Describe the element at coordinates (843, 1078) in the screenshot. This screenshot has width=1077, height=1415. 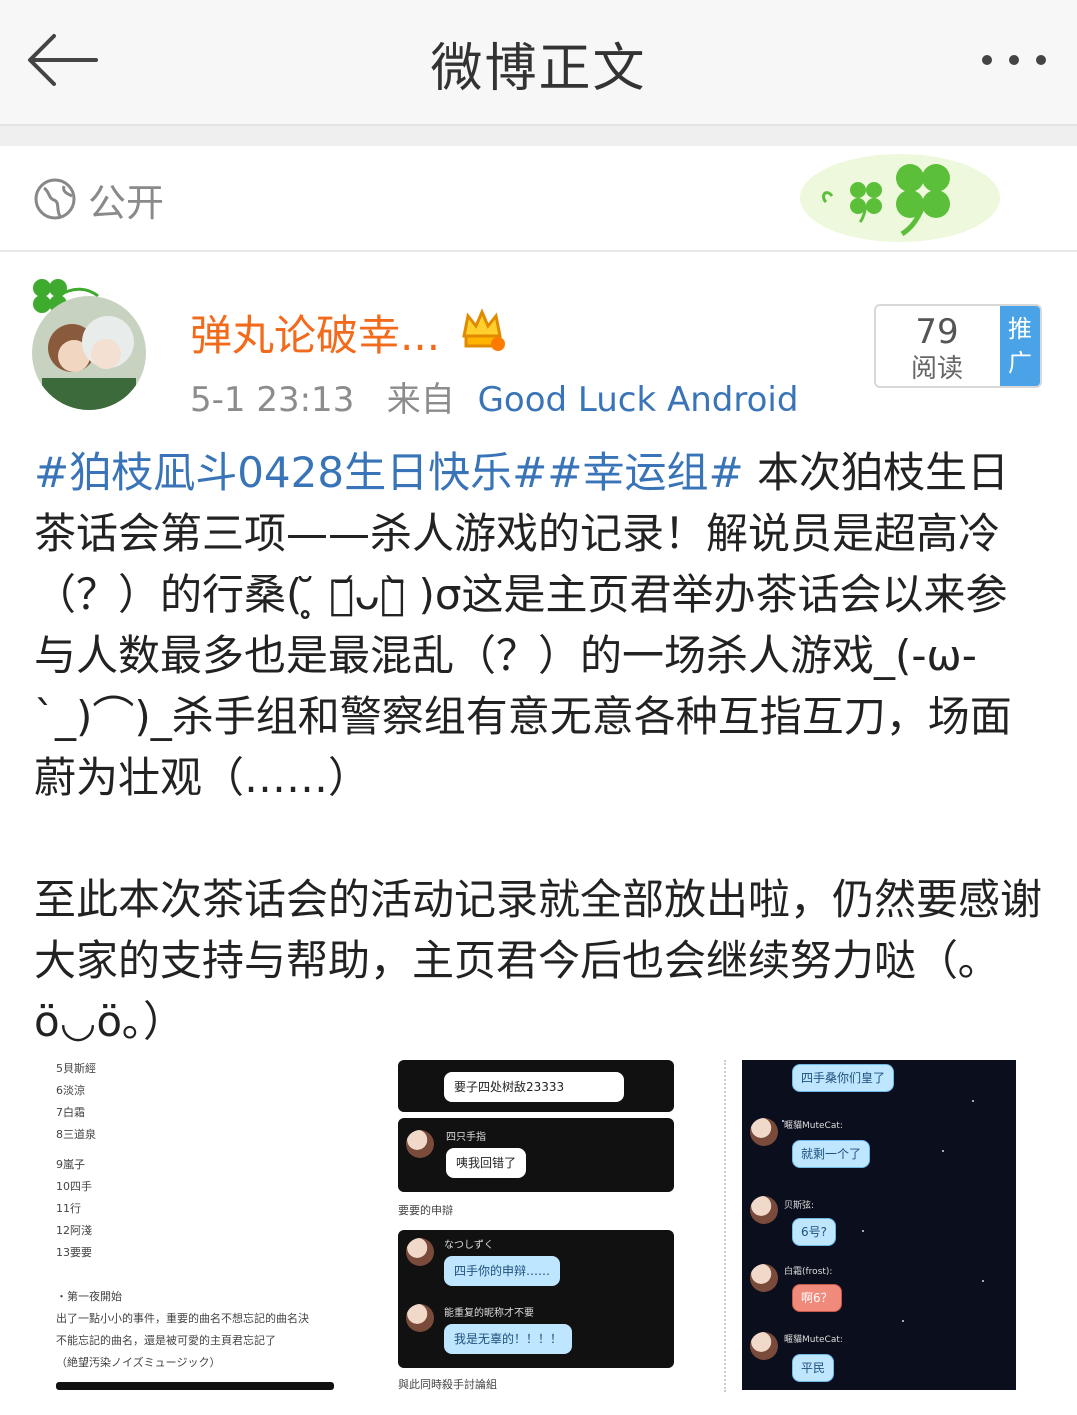
I see `chat-bubble: 四手桑你们皇了` at that location.